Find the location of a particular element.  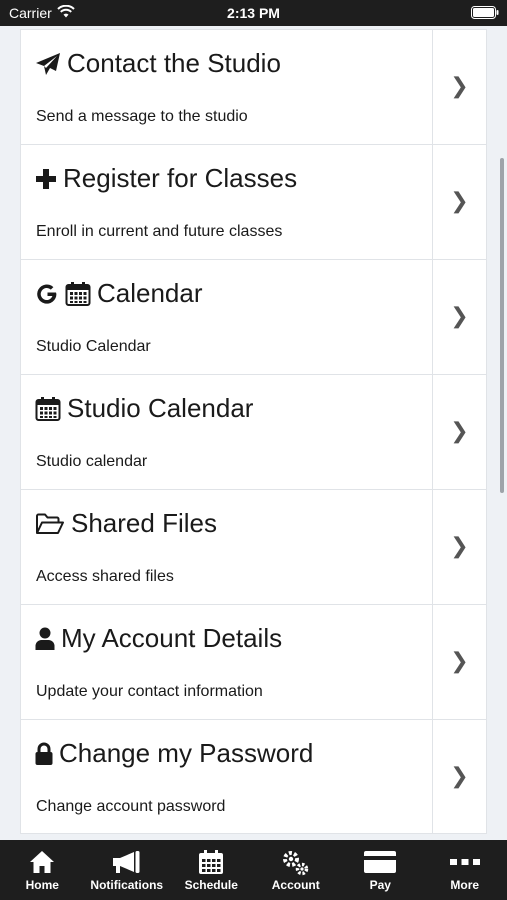

tab-label: More is located at coordinates (465, 885).